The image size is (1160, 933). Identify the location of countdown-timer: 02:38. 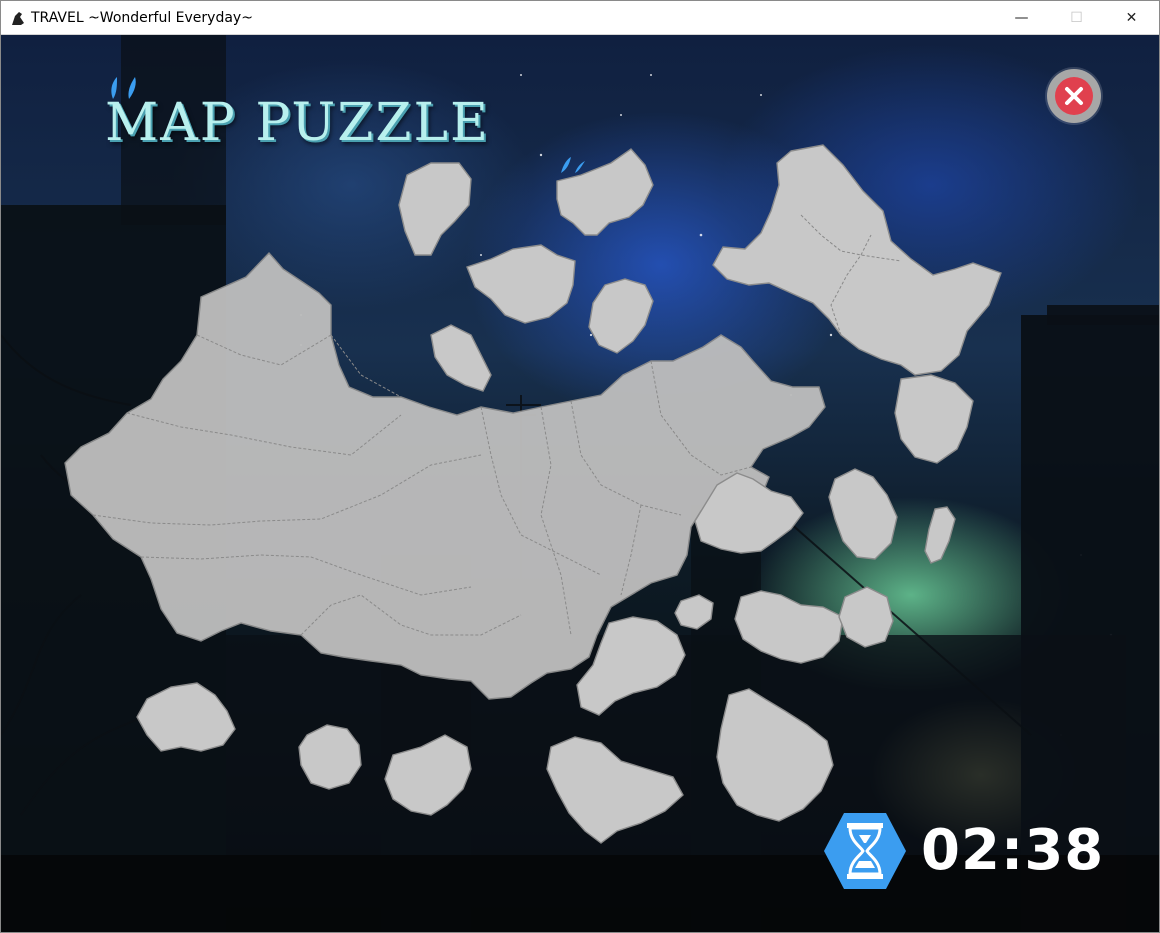
(1013, 850).